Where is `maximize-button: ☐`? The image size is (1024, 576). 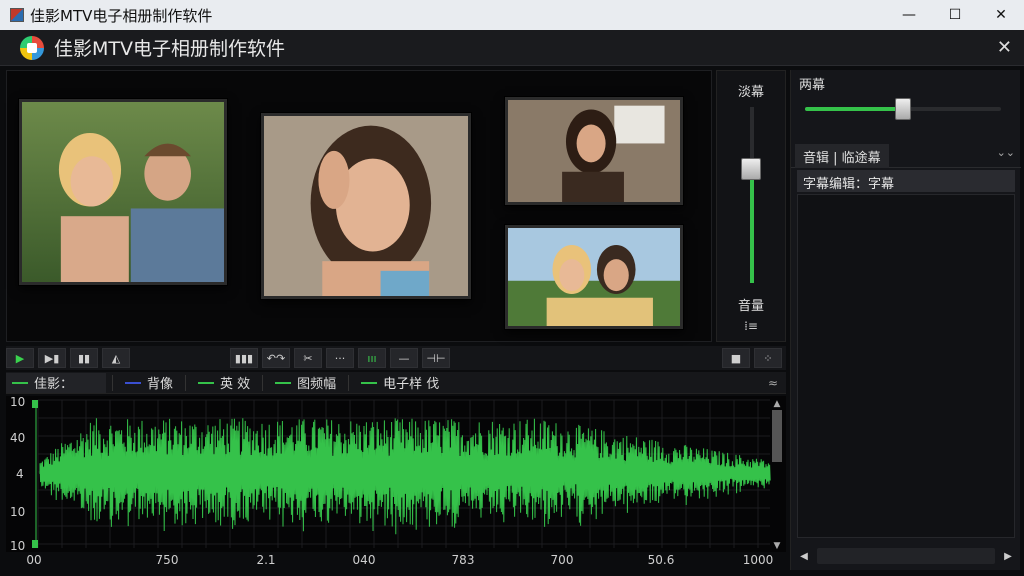 maximize-button: ☐ is located at coordinates (955, 15).